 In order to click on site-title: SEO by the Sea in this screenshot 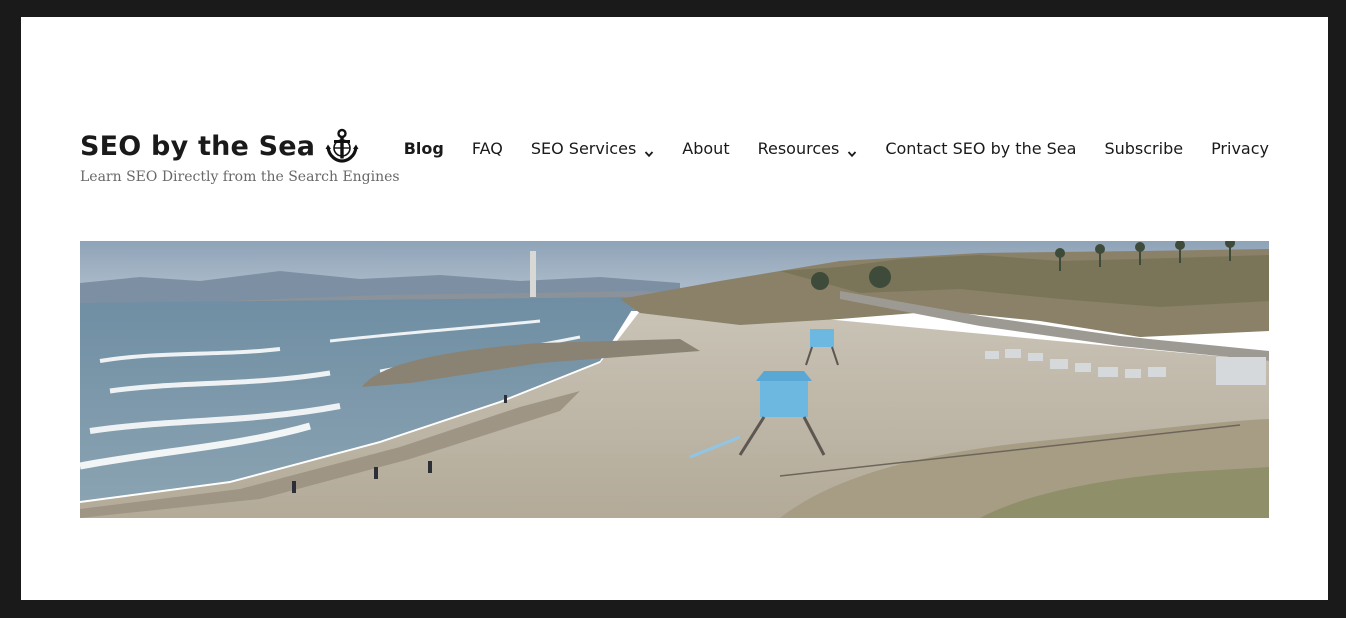, I will do `click(240, 146)`.